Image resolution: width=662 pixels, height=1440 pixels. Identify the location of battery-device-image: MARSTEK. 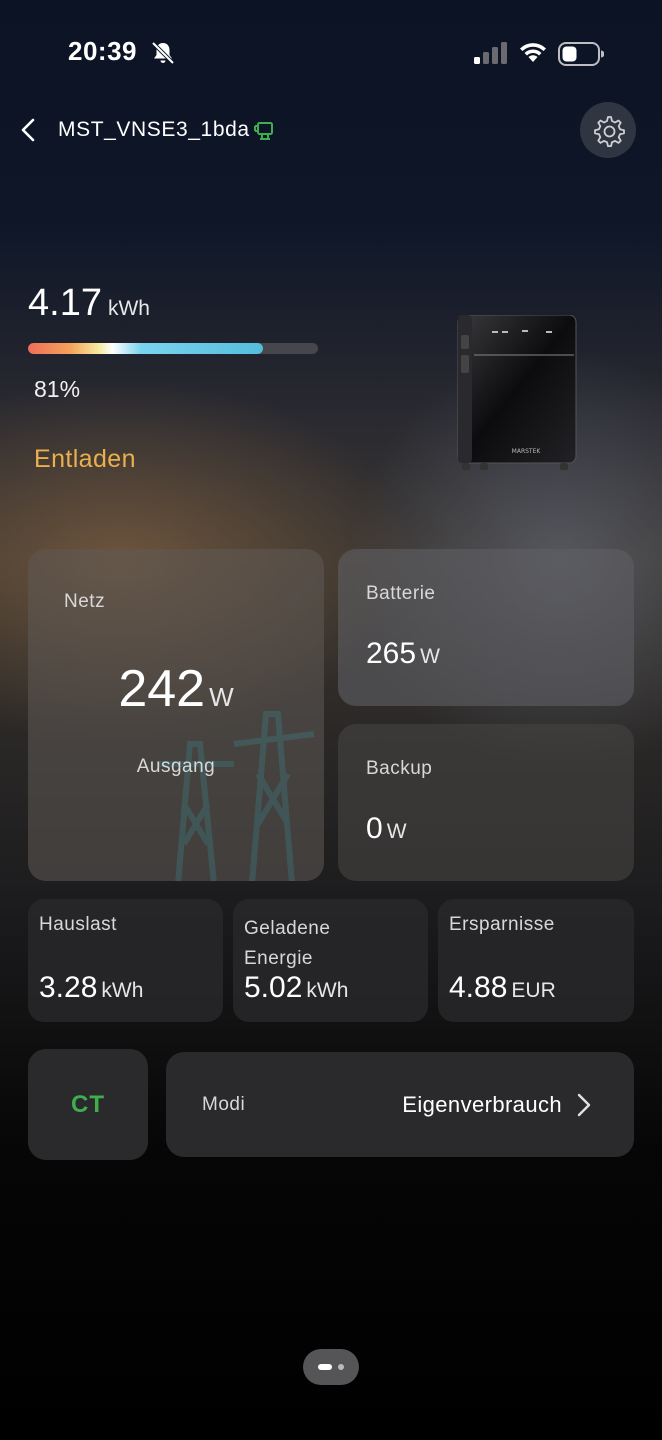
(517, 392).